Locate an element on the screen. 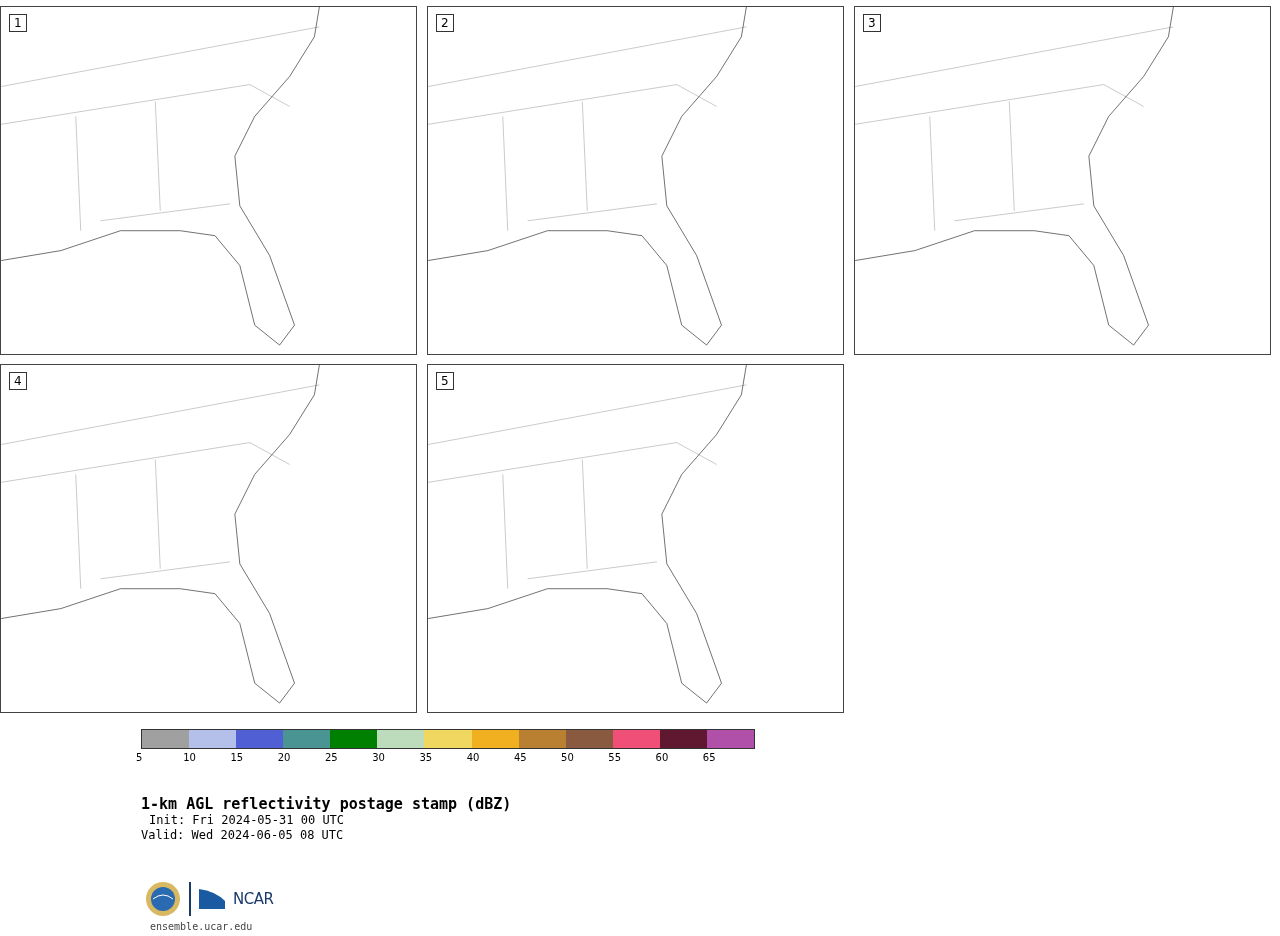 The width and height of the screenshot is (1280, 936). scale-tick-label: 25 is located at coordinates (331, 757).